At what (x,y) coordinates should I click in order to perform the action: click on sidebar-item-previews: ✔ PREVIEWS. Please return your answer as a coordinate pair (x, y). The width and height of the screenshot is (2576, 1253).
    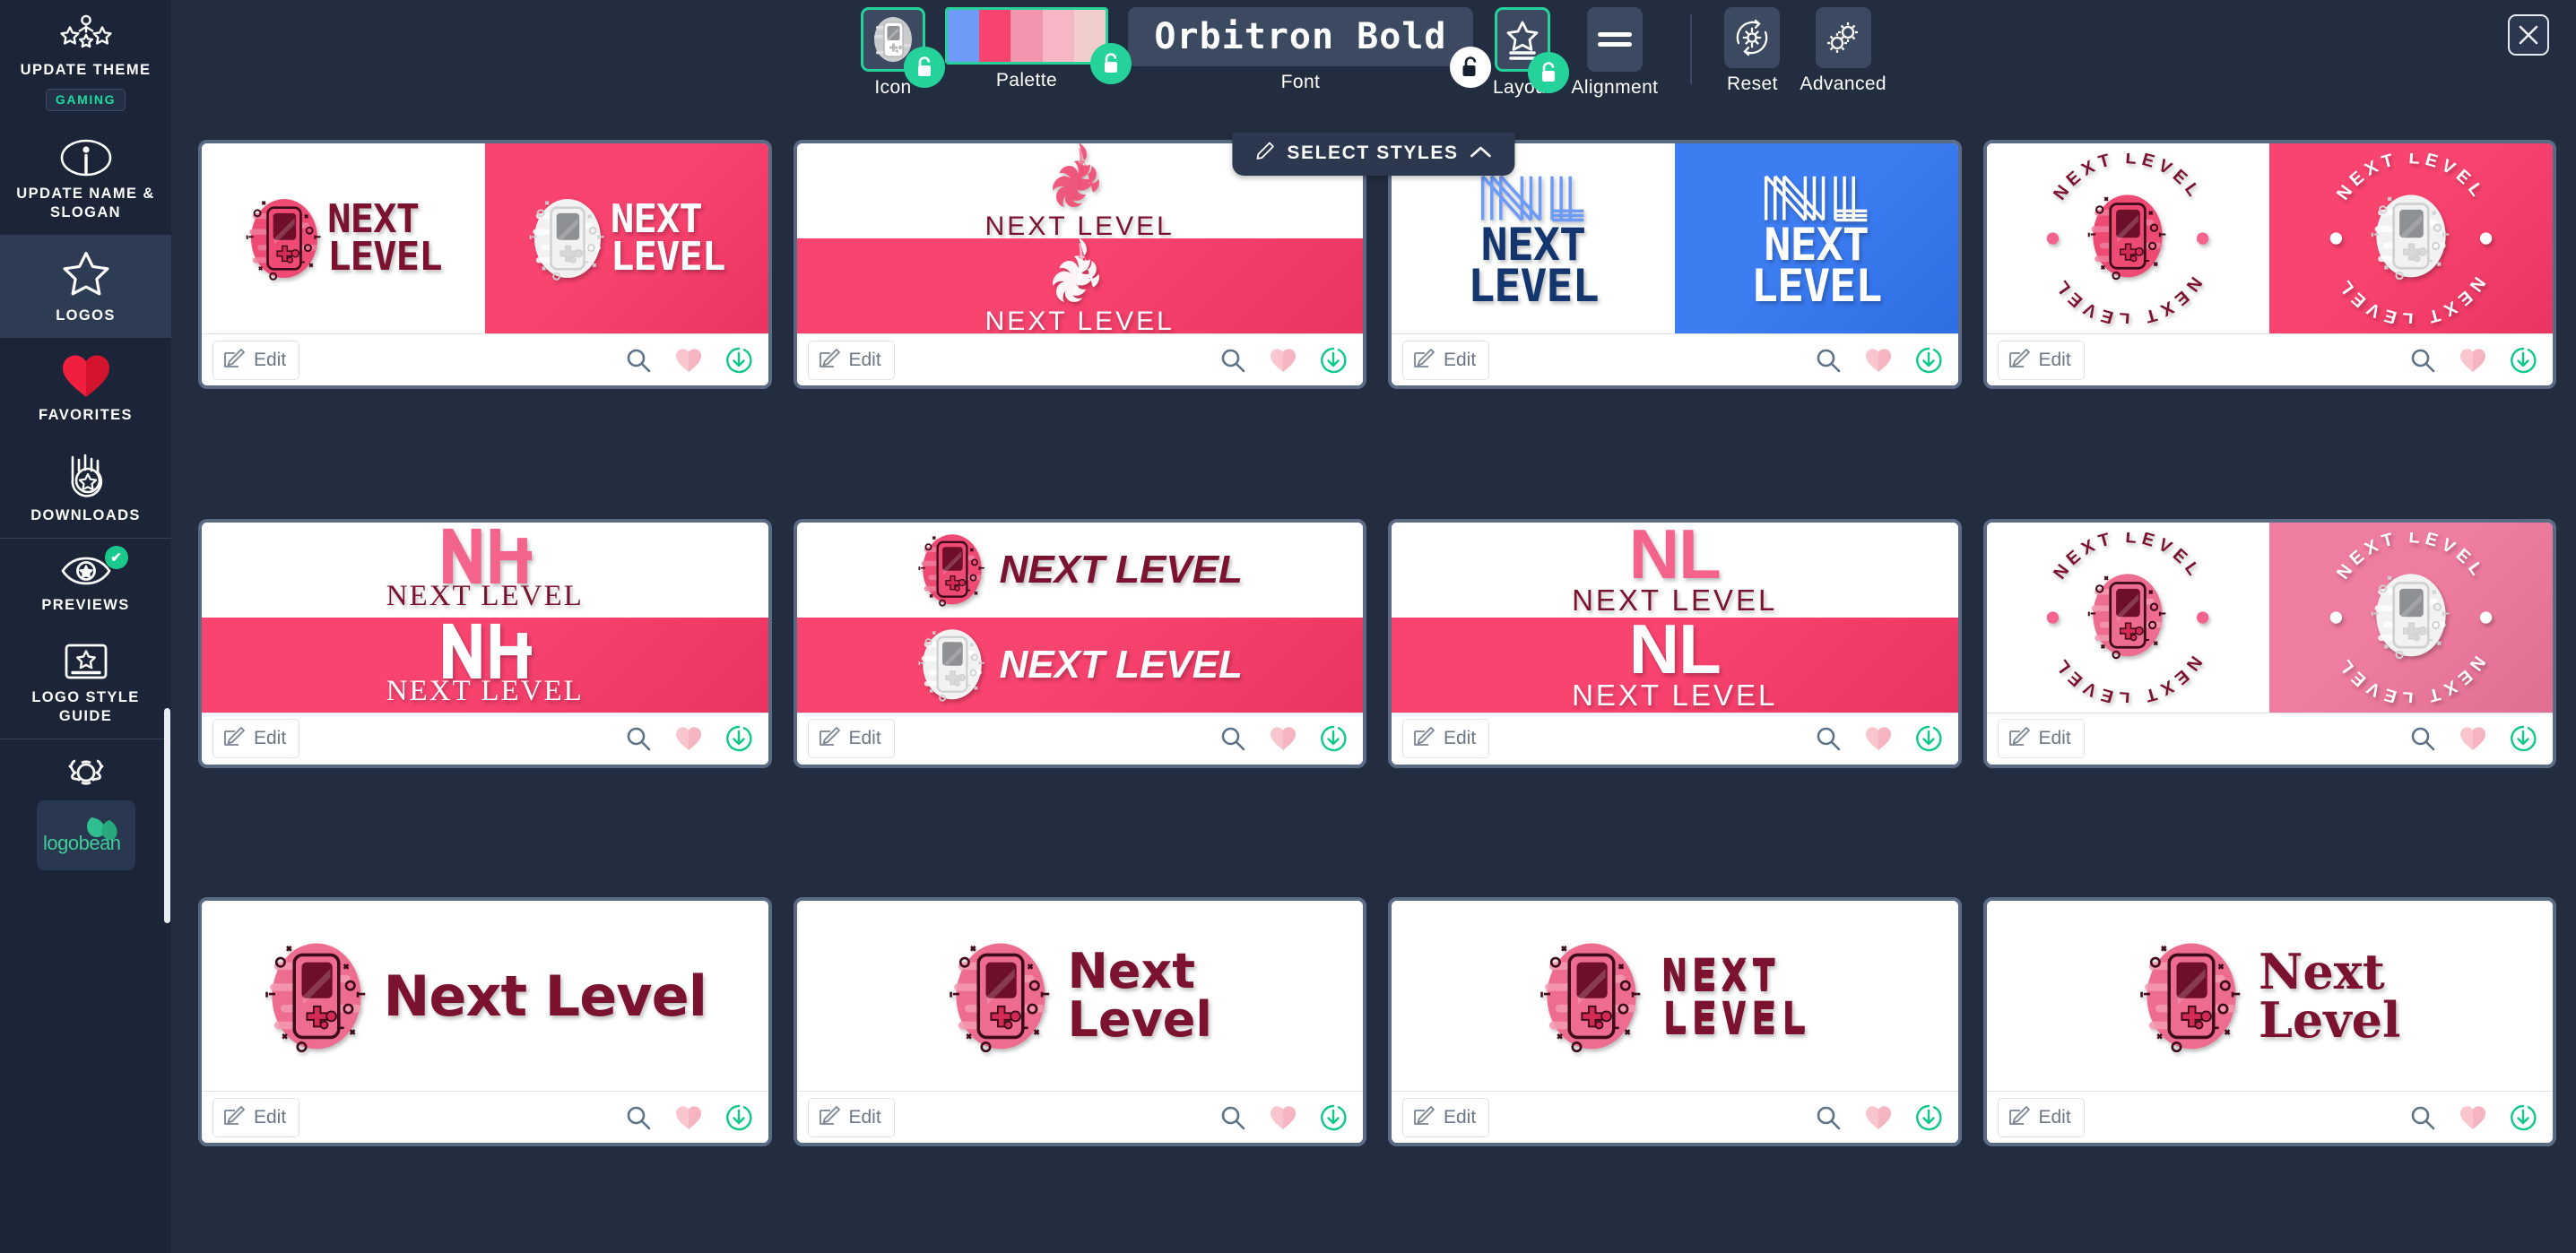
    Looking at the image, I should click on (85, 582).